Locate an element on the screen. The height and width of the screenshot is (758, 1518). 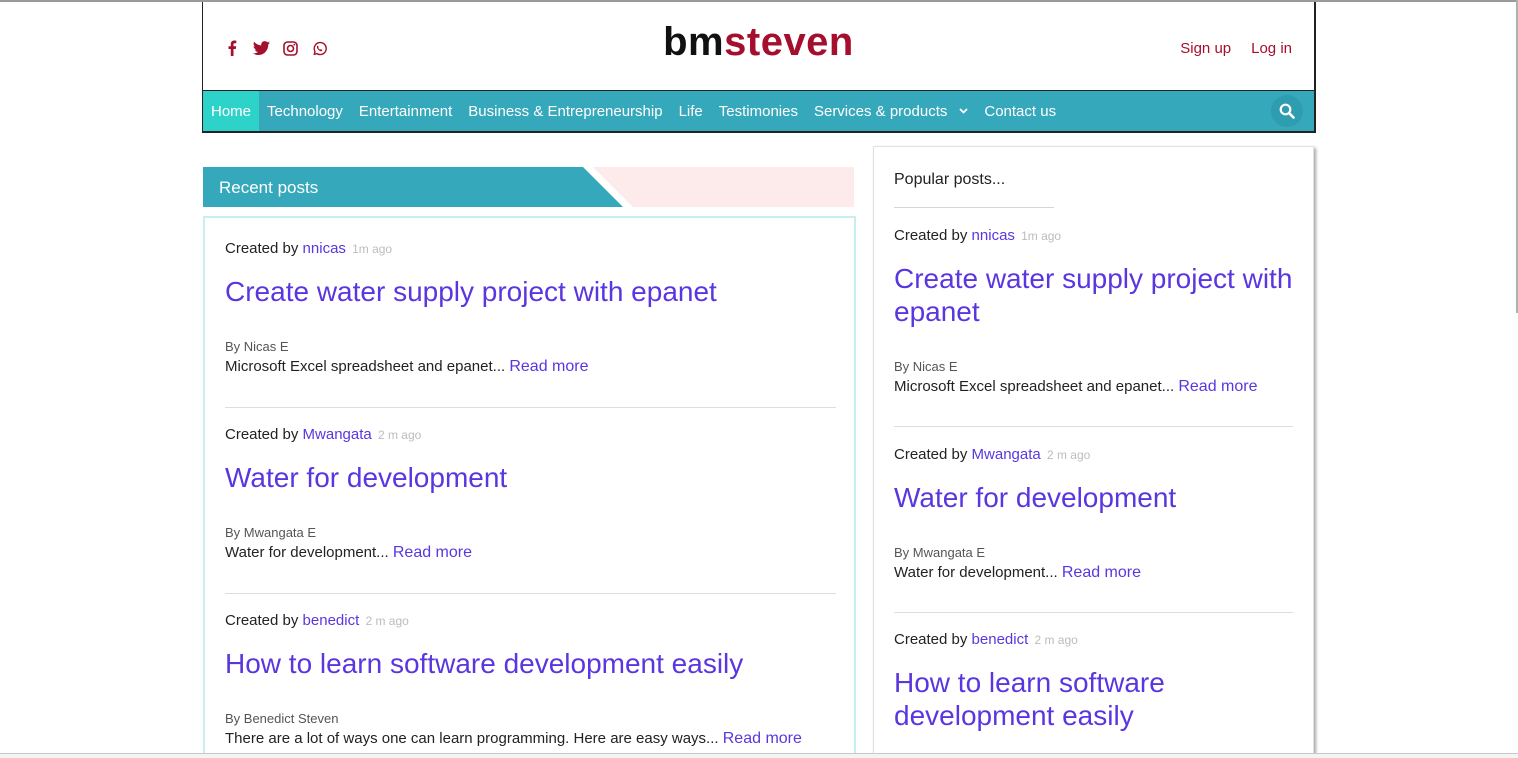
nav-entertainment: Entertainment is located at coordinates (405, 111).